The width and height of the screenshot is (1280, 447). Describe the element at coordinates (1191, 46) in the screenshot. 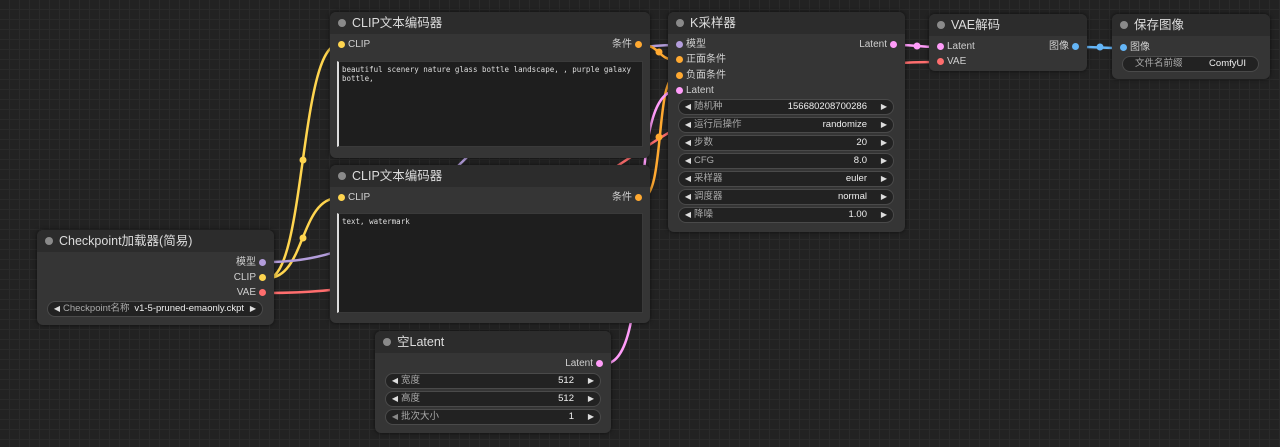

I see `save-image-node: 保存图像 图像 文件名前缀 ComfyUI` at that location.